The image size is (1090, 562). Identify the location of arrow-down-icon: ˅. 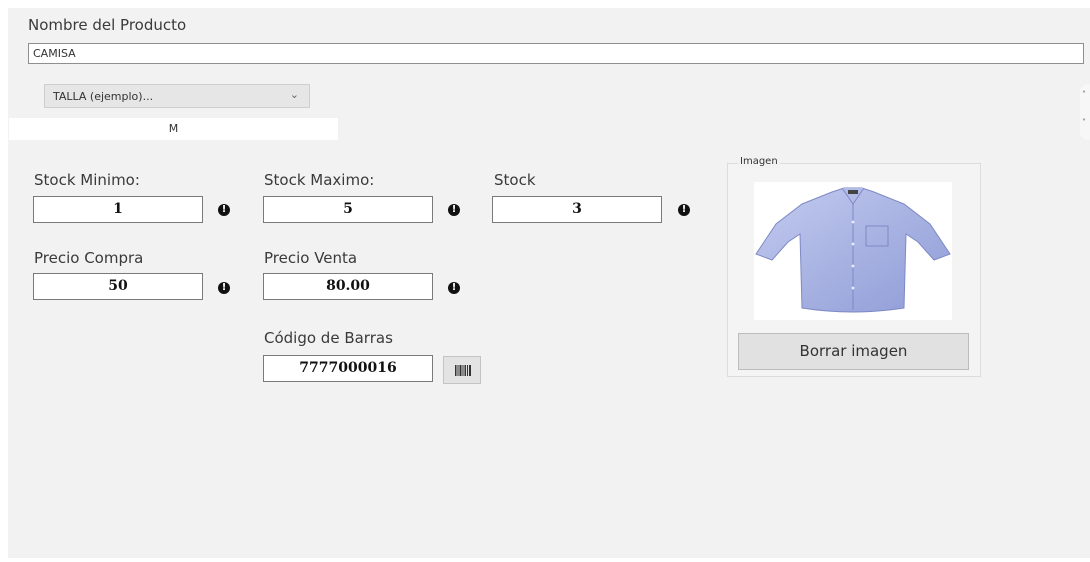
(1084, 122).